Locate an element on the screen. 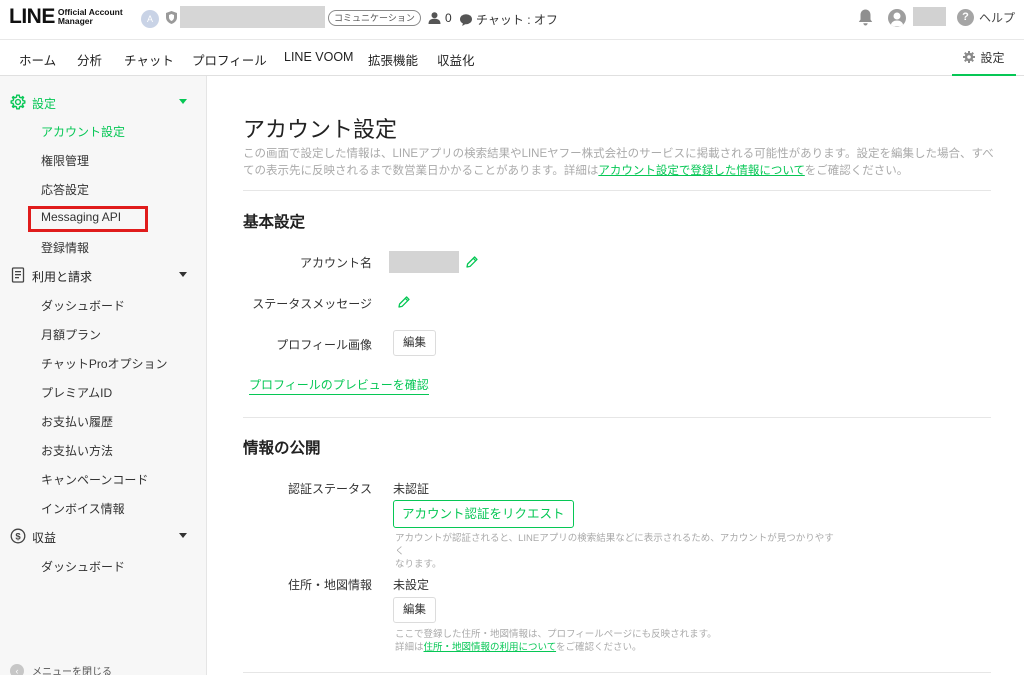  tab-monetization: 収益化 is located at coordinates (456, 59).